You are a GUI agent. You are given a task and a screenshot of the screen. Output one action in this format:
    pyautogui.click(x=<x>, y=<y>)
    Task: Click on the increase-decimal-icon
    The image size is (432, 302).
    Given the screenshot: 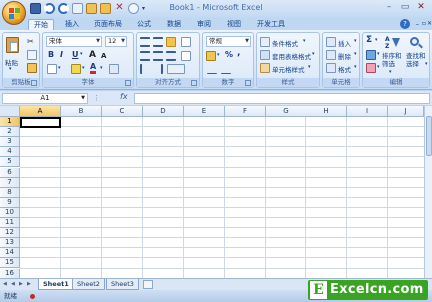 What is the action you would take?
    pyautogui.click(x=212, y=69)
    